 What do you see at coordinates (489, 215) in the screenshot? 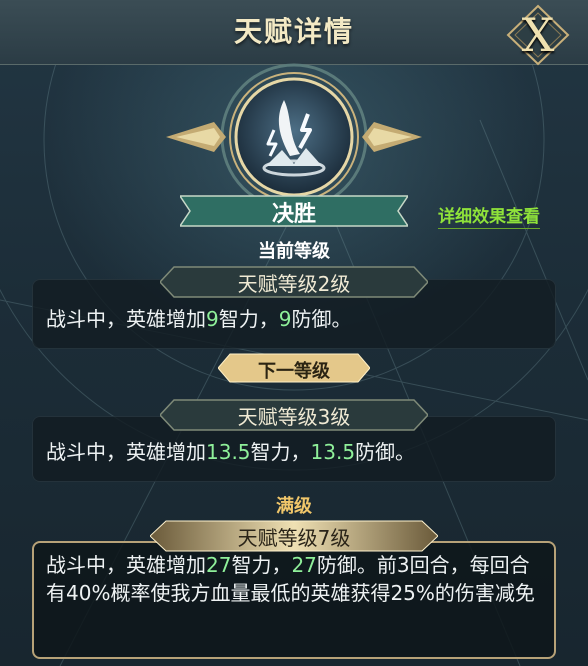
I see `detail-effect-link: 详细效果查看` at bounding box center [489, 215].